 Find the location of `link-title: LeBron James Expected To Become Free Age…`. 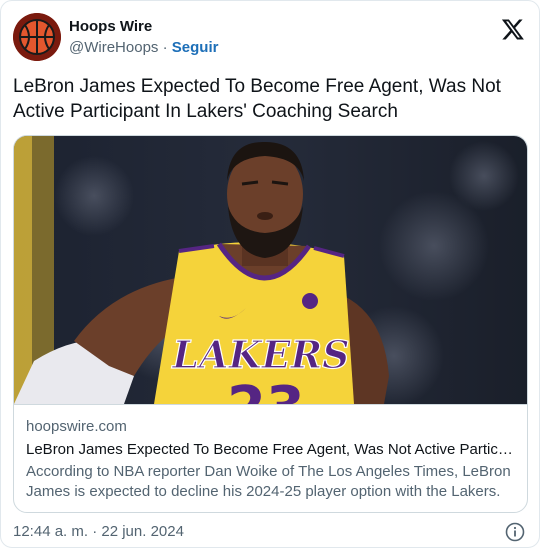

link-title: LeBron James Expected To Become Free Age… is located at coordinates (271, 450).